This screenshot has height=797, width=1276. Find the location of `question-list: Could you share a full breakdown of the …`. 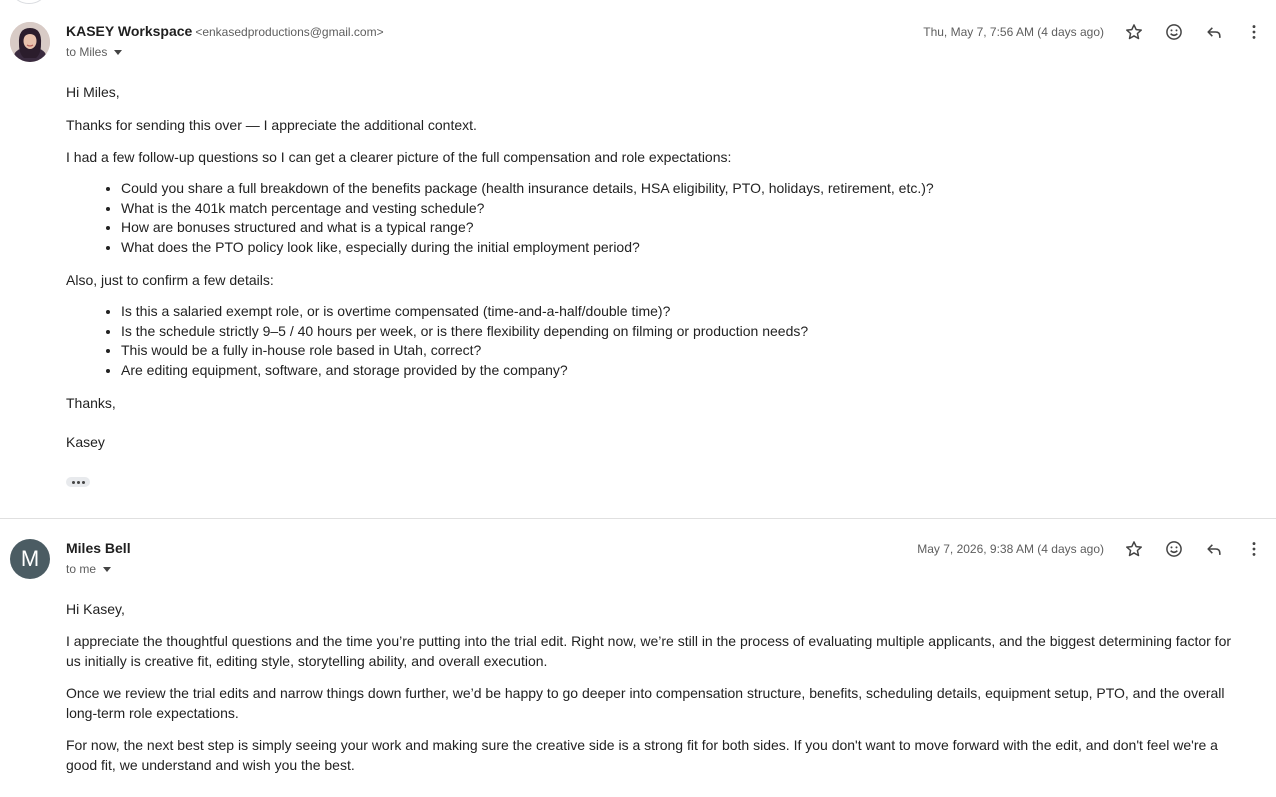

question-list: Could you share a full breakdown of the … is located at coordinates (651, 218).